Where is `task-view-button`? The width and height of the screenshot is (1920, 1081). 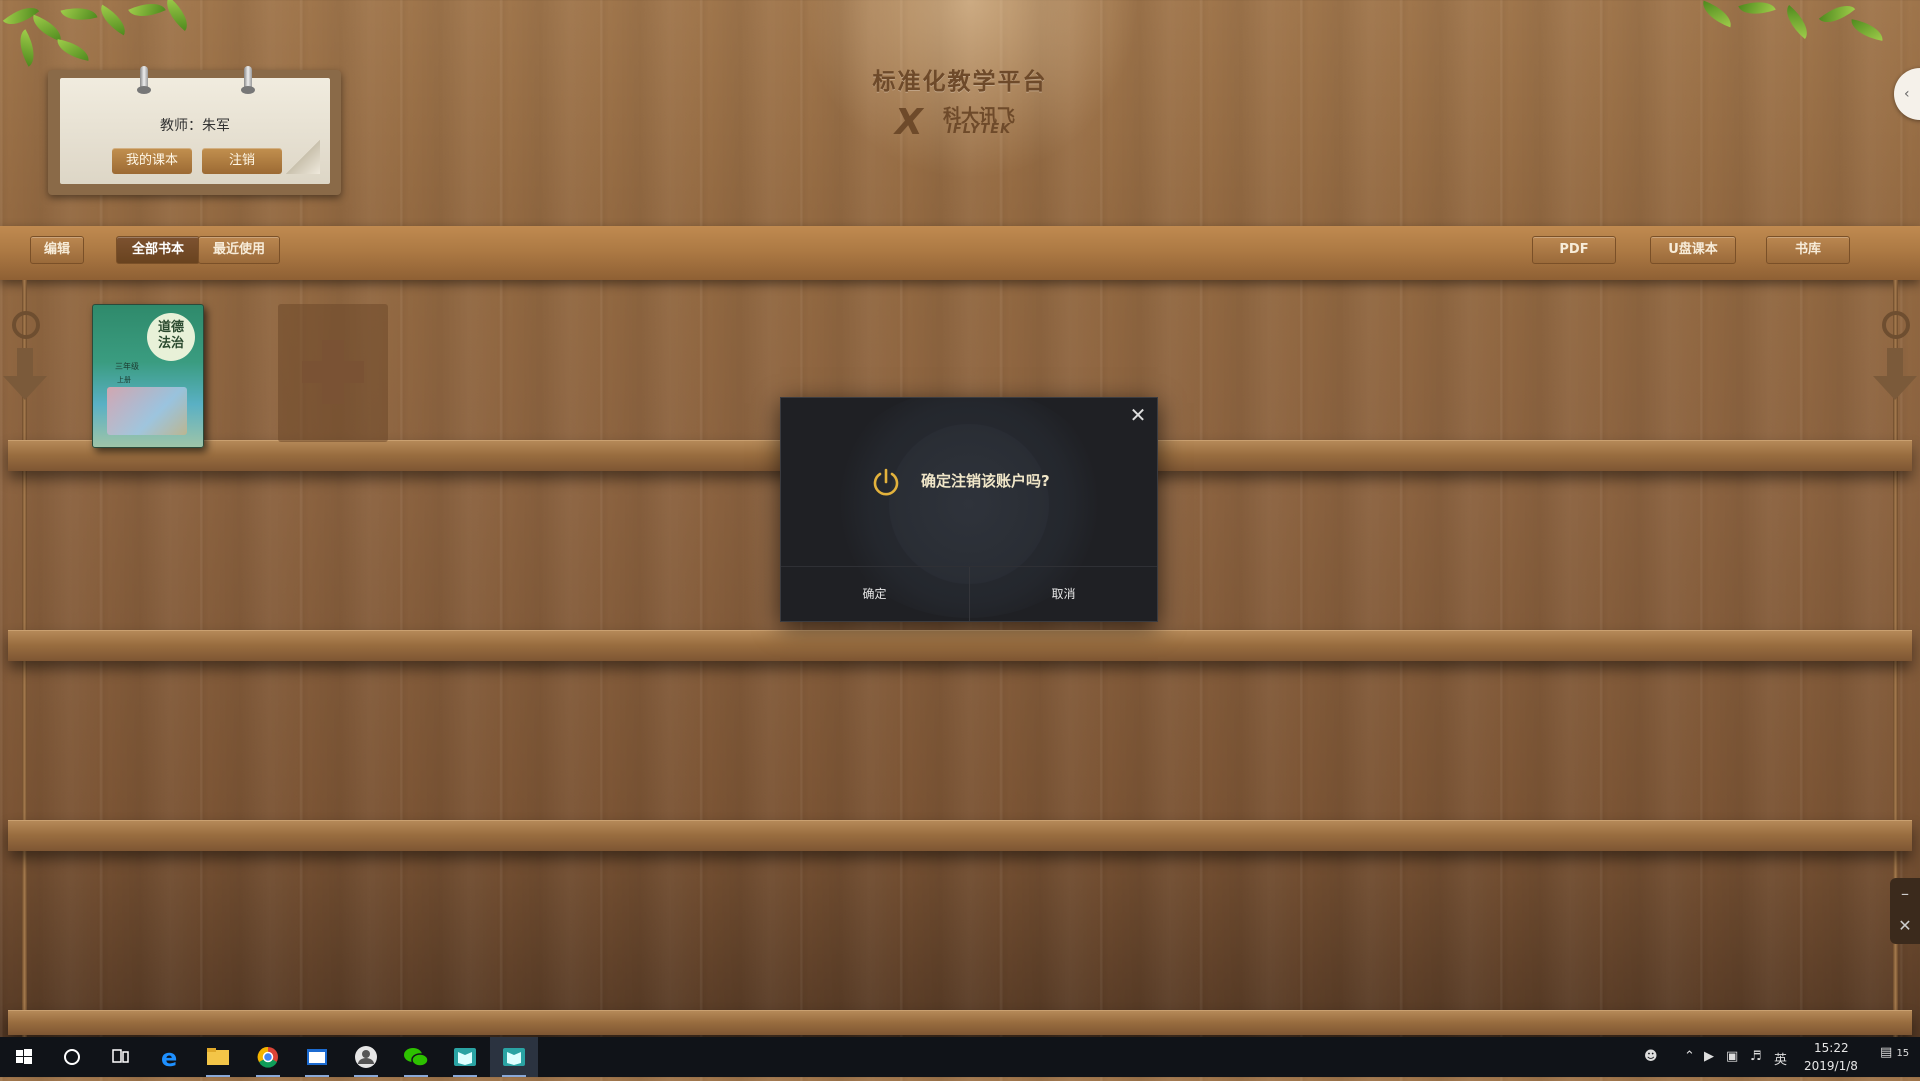
task-view-button is located at coordinates (120, 1057).